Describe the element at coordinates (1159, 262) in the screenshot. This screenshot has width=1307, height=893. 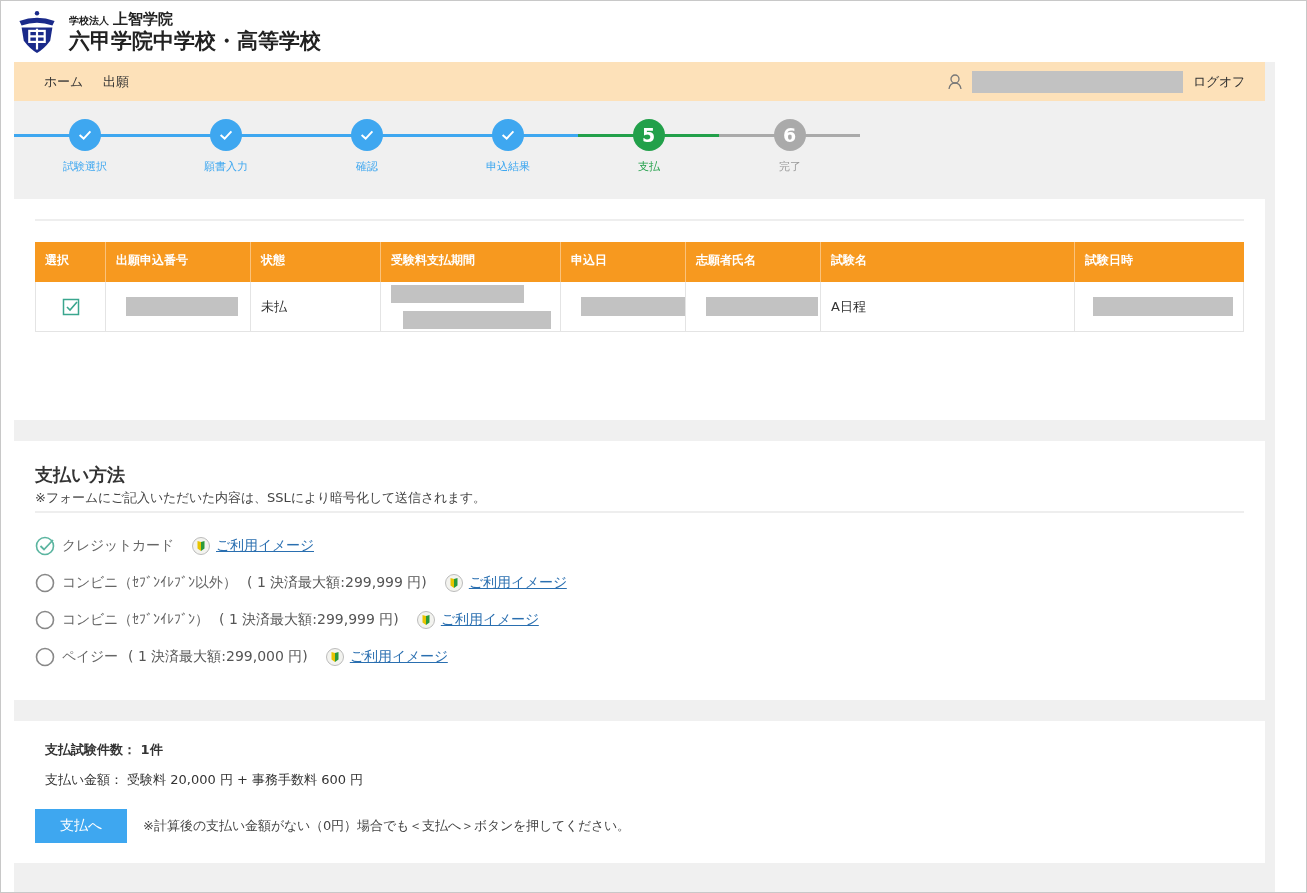
I see `column-header: 試験日時` at that location.